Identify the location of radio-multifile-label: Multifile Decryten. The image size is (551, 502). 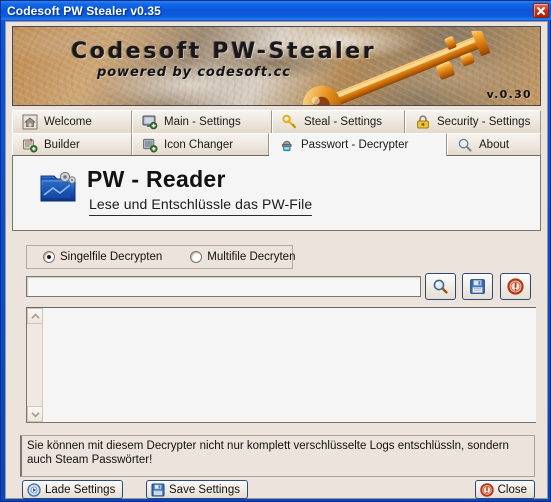
(251, 257).